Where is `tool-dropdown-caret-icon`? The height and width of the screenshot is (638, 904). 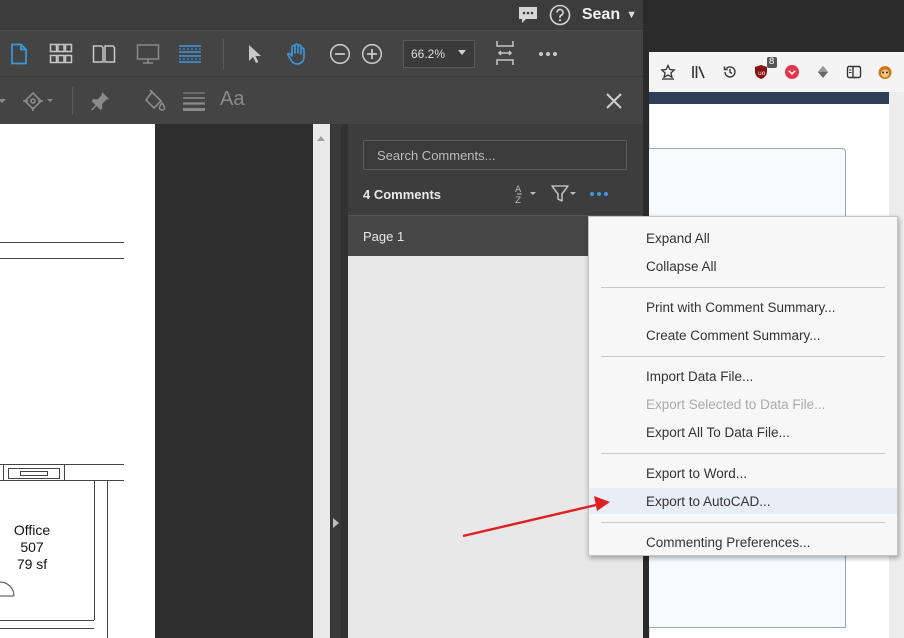
tool-dropdown-caret-icon is located at coordinates (8, 101).